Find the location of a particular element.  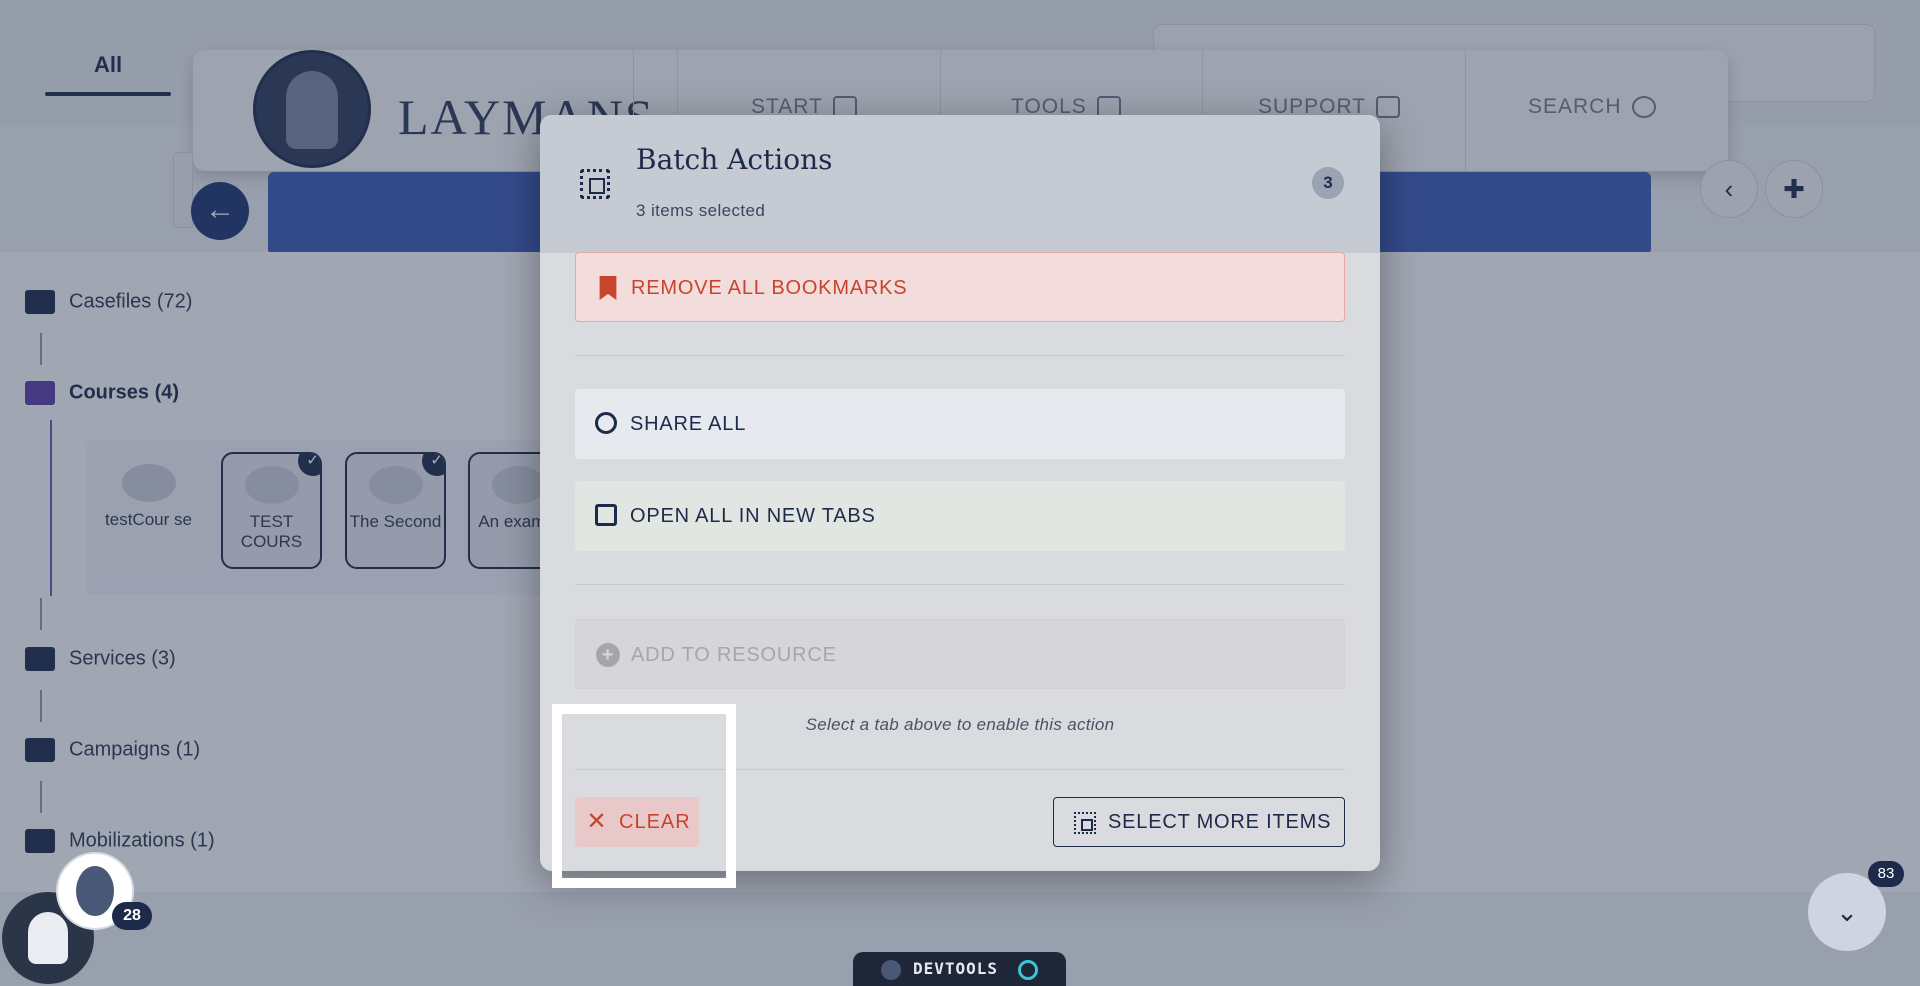

devtools-bar: DEVTOOLS is located at coordinates (959, 969).